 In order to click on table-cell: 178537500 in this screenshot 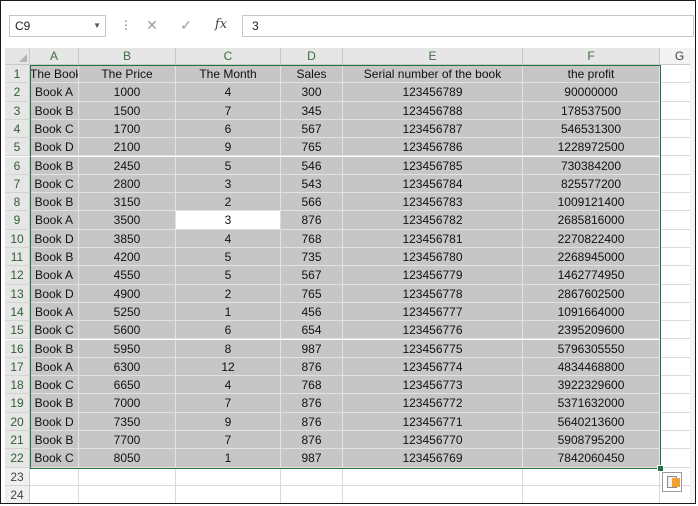, I will do `click(591, 110)`.